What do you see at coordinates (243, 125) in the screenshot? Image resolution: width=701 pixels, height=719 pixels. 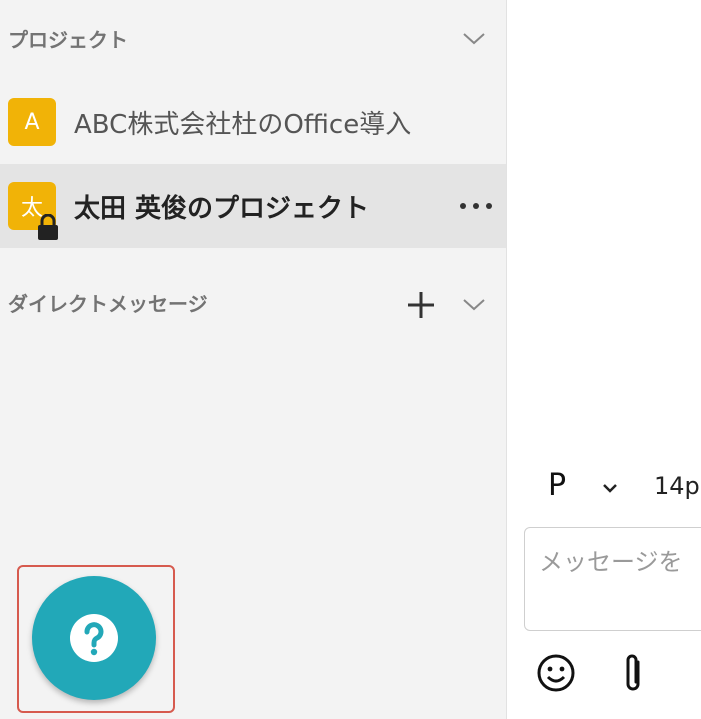 I see `project-label: ABC株式会社杜のOffice導入` at bounding box center [243, 125].